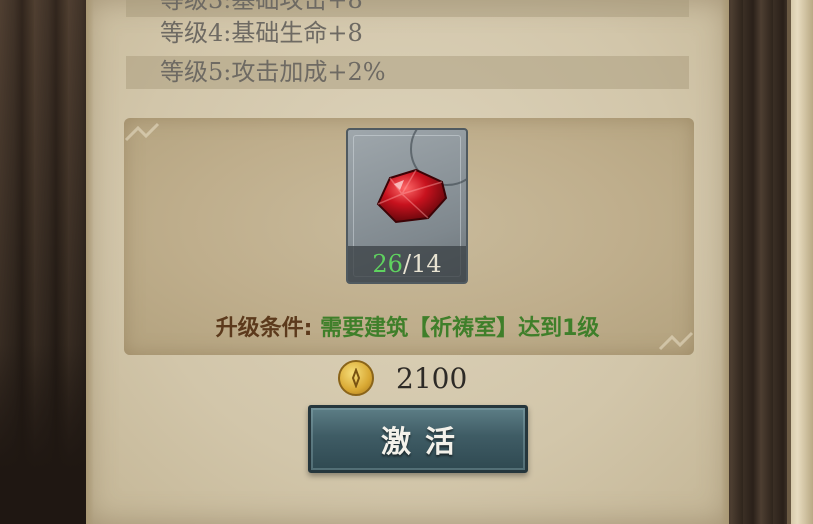 The height and width of the screenshot is (524, 813). I want to click on background-left-scenery, so click(43, 262).